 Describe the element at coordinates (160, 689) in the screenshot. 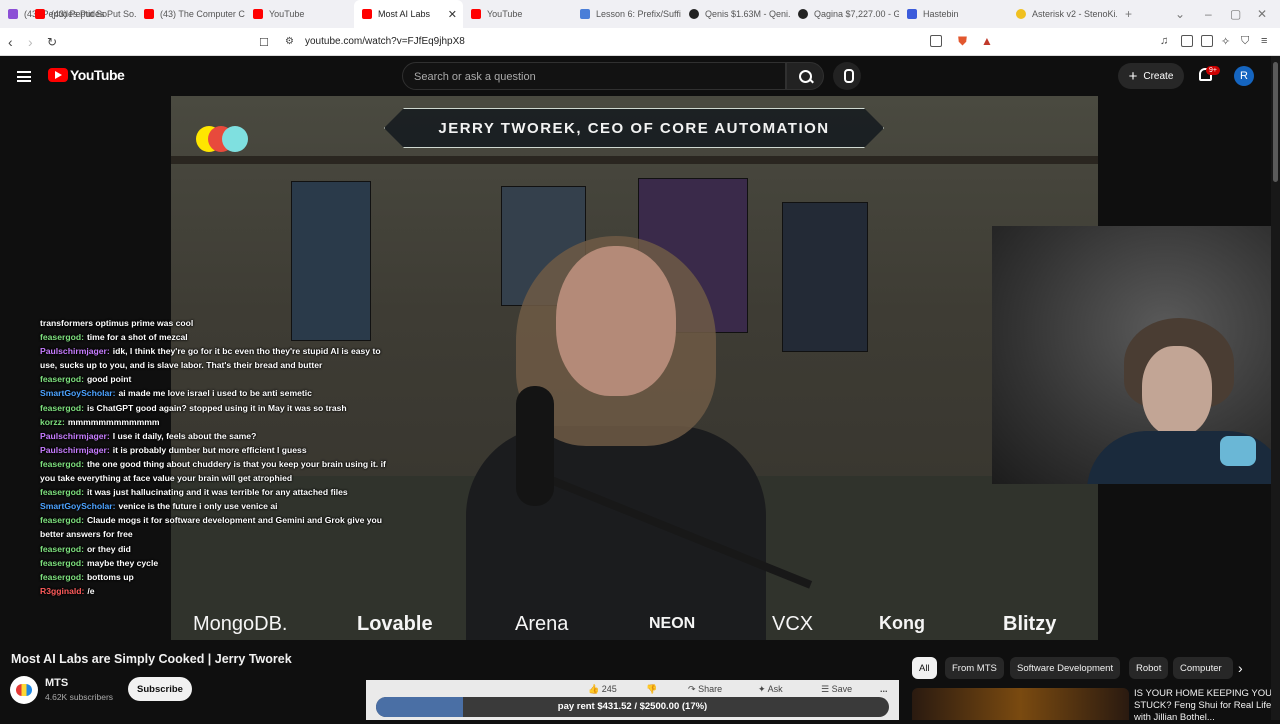

I see `subscribe-button: Subscribe` at that location.